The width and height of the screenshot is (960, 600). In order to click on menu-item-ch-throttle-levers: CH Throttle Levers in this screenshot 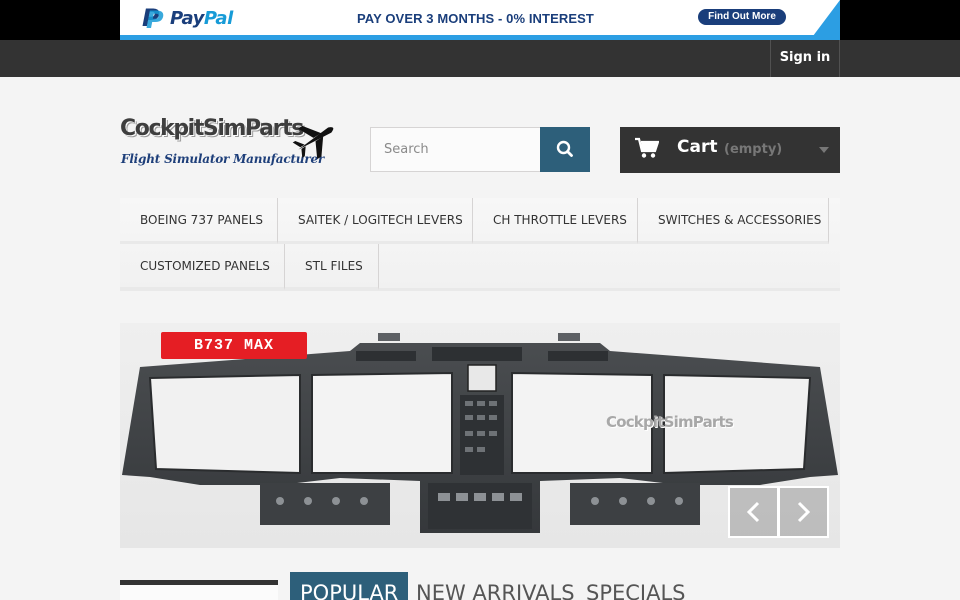, I will do `click(555, 221)`.